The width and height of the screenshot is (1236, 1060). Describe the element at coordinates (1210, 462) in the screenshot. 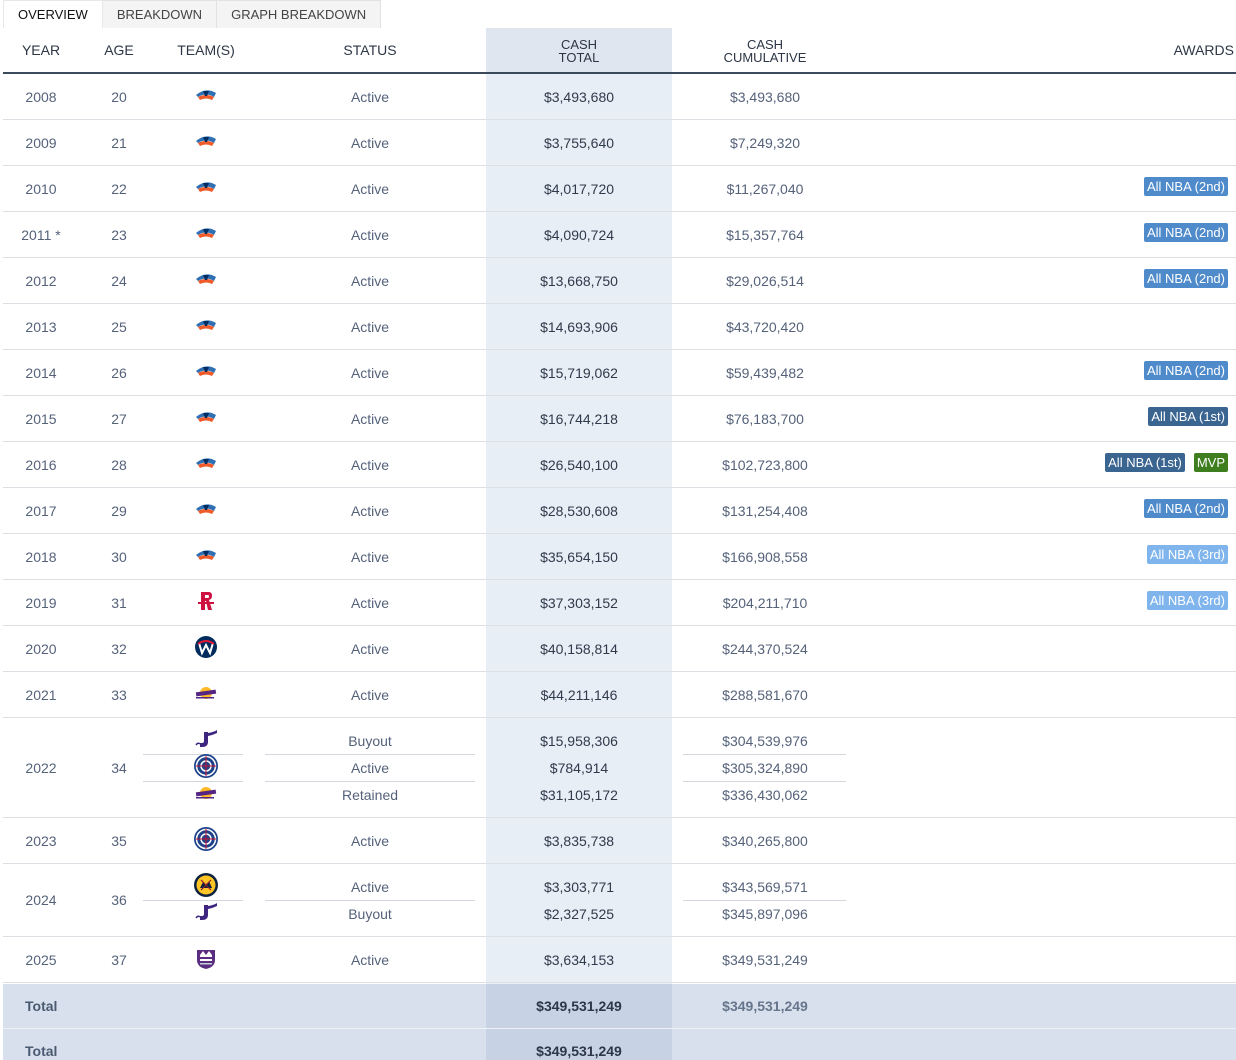

I see `award-badge-mvp: MVP` at that location.